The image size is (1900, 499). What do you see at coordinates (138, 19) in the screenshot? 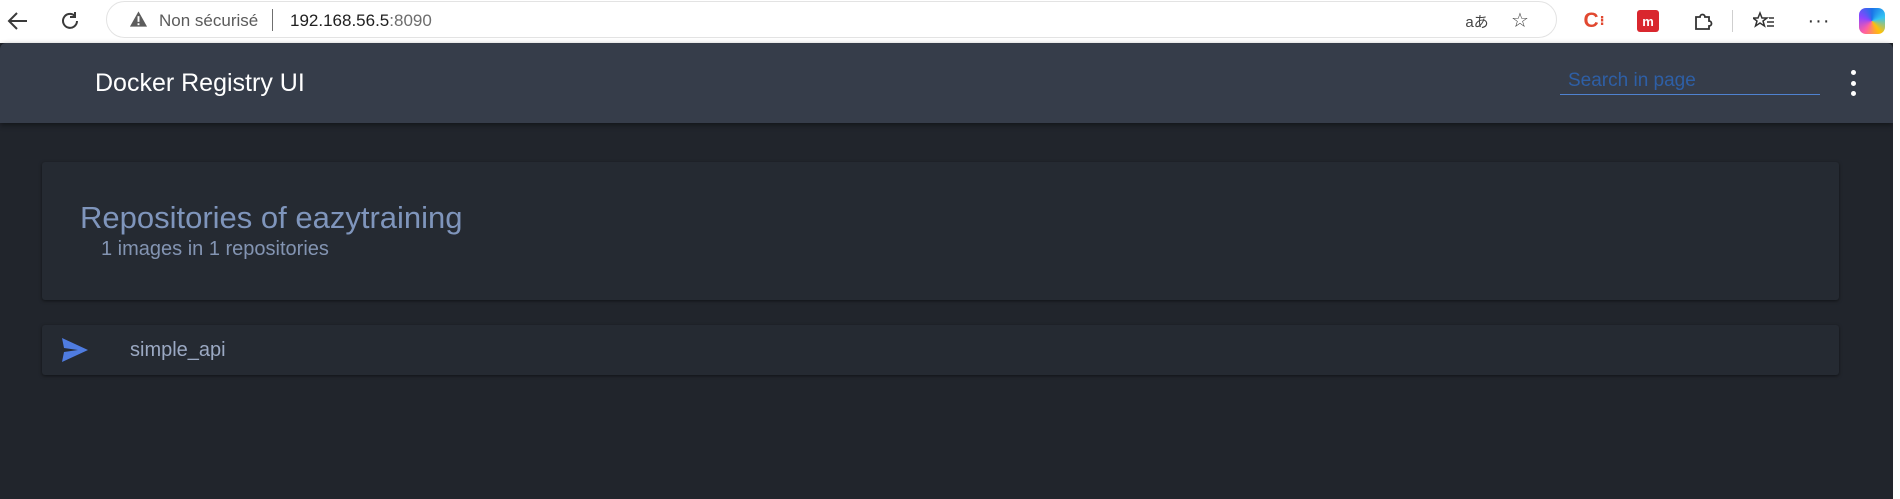
I see `warning-icon` at bounding box center [138, 19].